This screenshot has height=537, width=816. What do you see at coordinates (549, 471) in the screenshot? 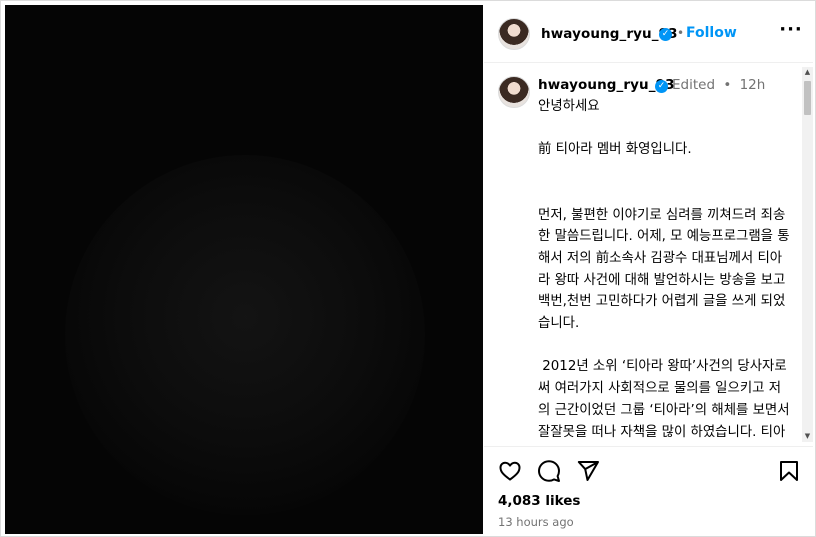
I see `comment-icon` at bounding box center [549, 471].